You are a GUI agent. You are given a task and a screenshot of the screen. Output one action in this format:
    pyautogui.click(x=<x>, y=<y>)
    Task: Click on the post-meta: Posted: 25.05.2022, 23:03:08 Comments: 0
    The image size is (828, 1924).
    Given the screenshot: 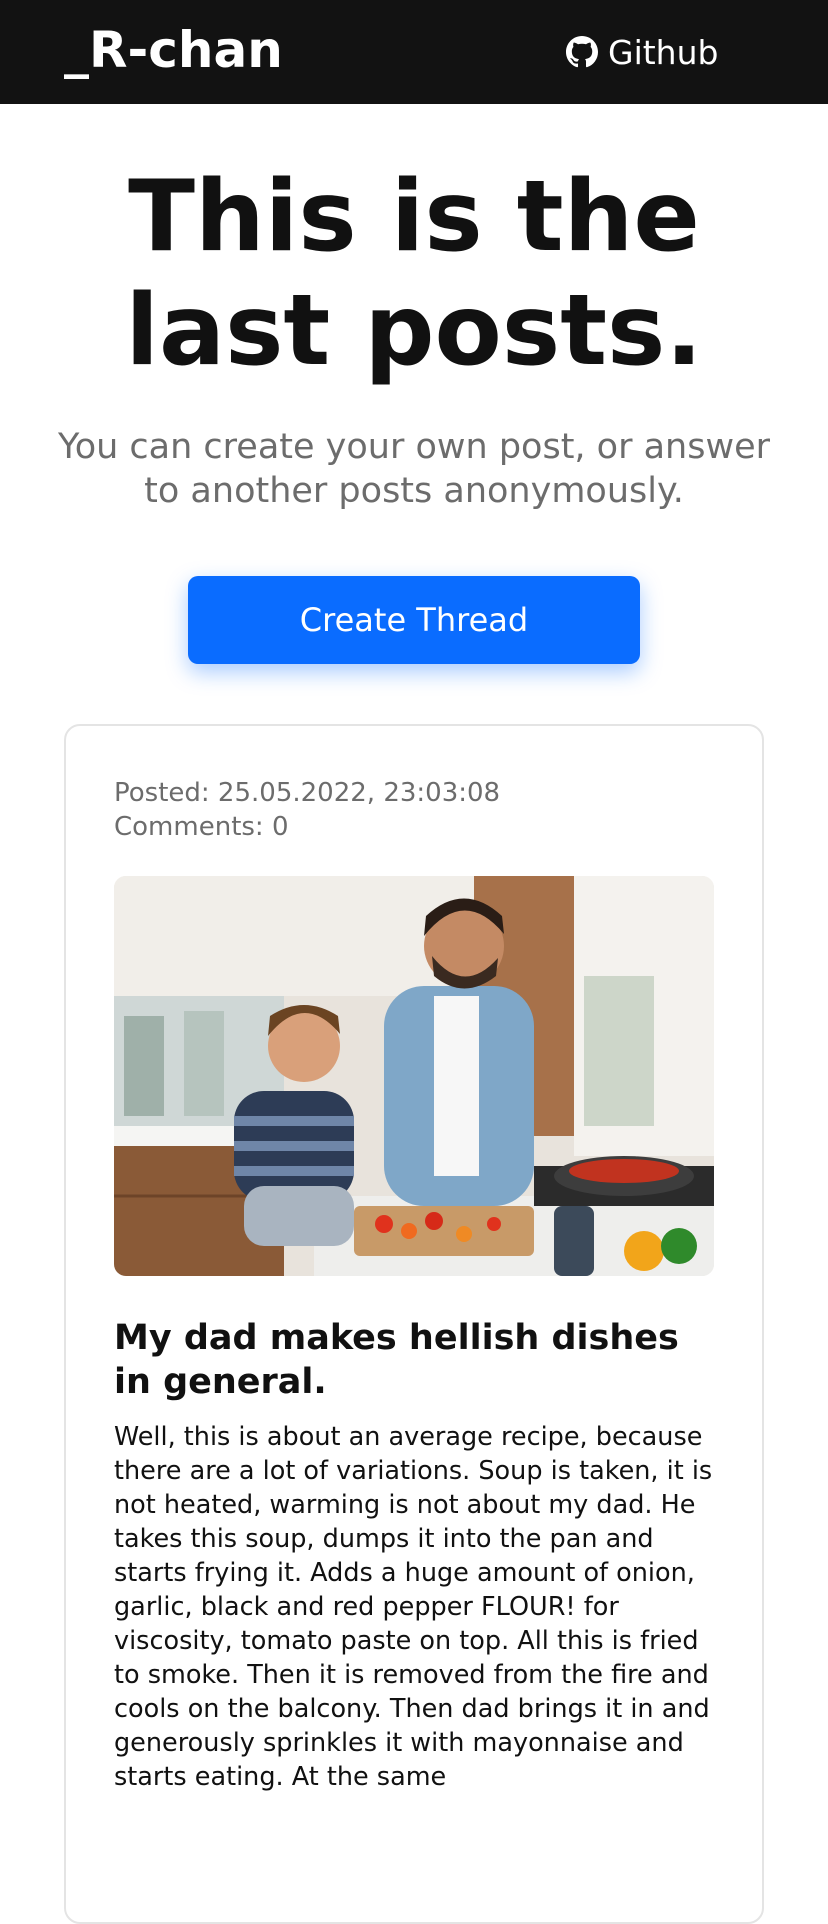 What is the action you would take?
    pyautogui.click(x=307, y=810)
    